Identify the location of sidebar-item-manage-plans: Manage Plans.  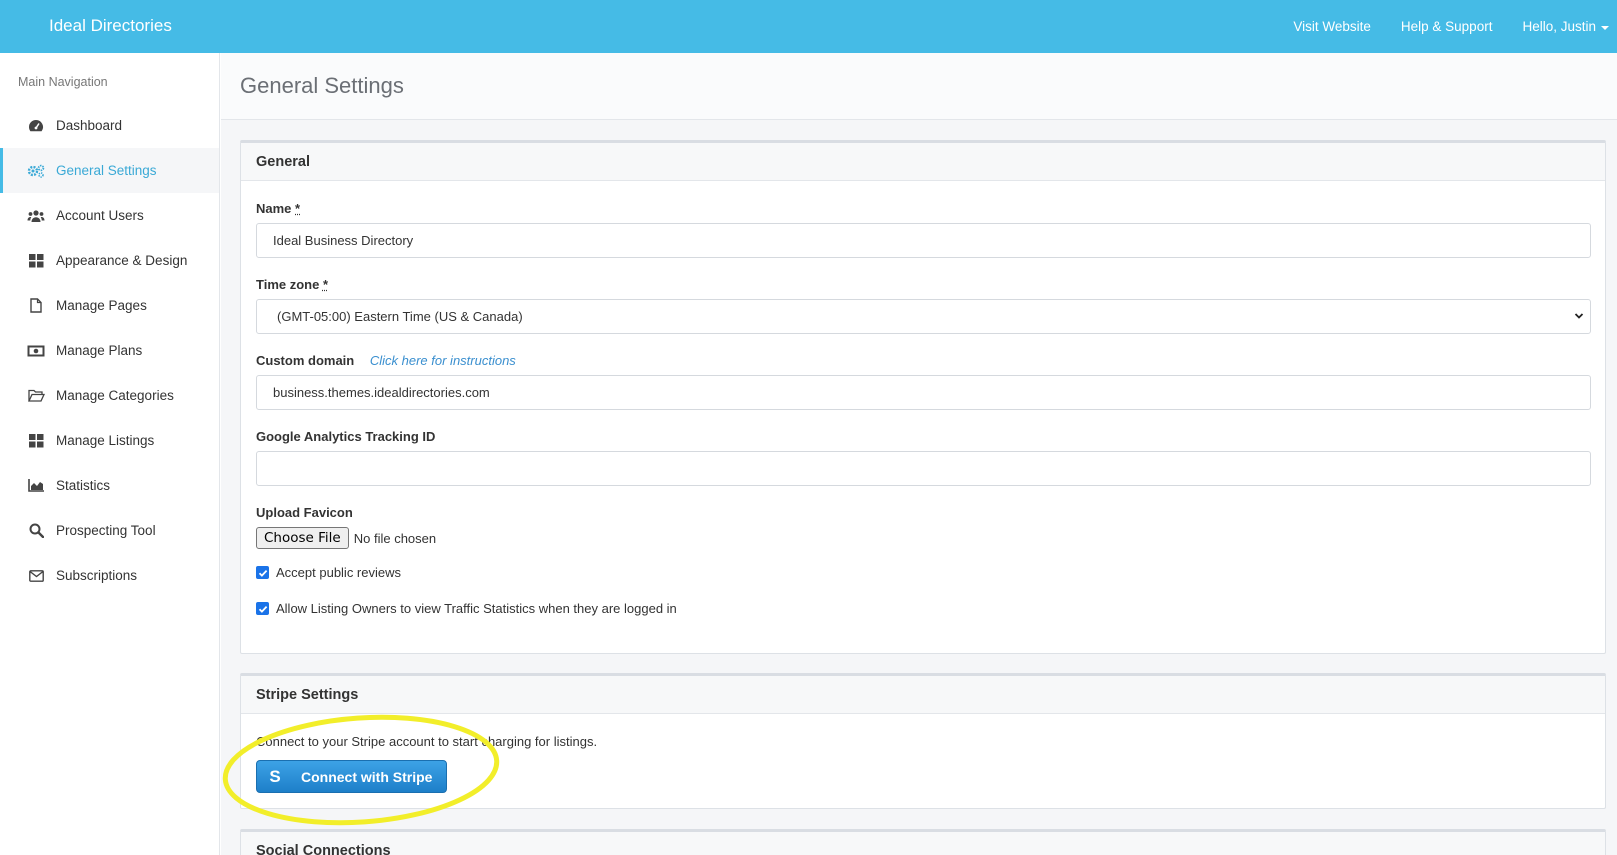
(109, 350).